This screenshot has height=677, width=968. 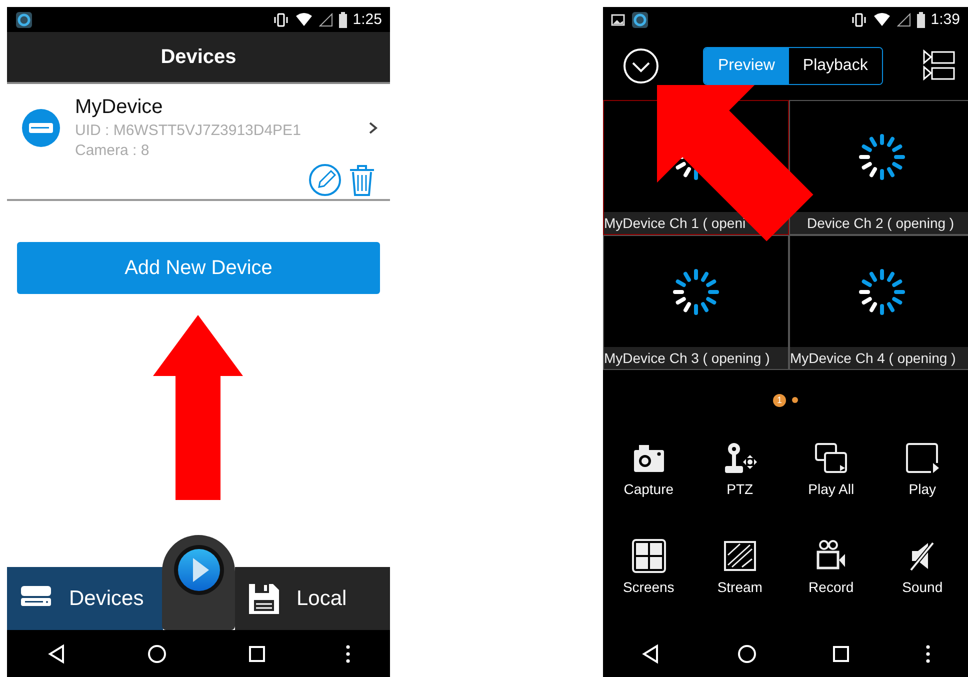 What do you see at coordinates (740, 556) in the screenshot?
I see `hatched-square-icon` at bounding box center [740, 556].